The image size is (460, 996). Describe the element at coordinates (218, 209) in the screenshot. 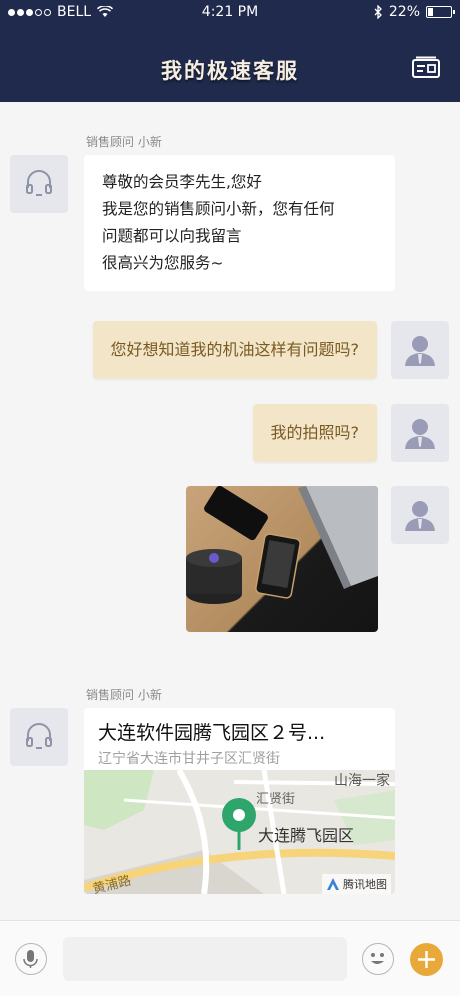

I see `message-line: 我是您的销售顾问小新，您有任何` at that location.